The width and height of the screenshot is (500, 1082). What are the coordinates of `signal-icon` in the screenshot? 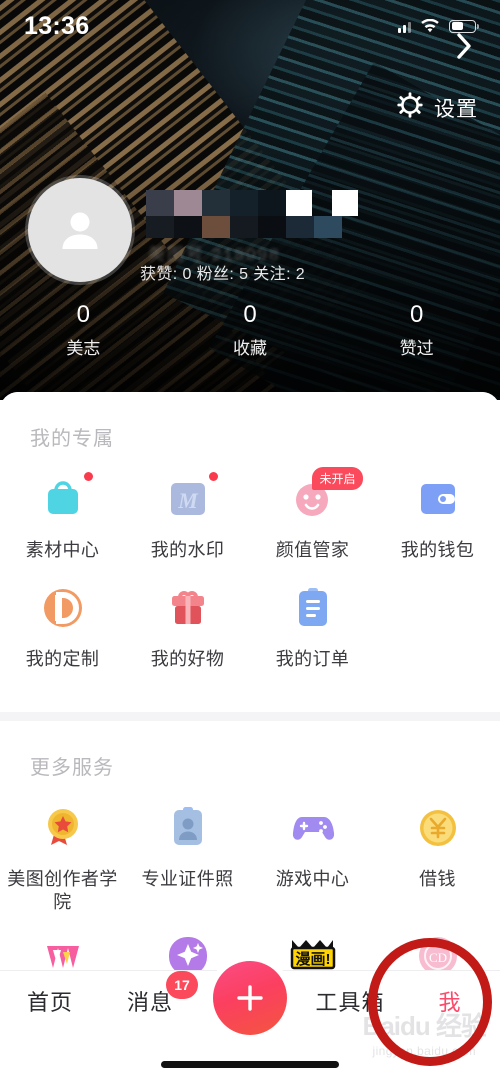 It's located at (404, 26).